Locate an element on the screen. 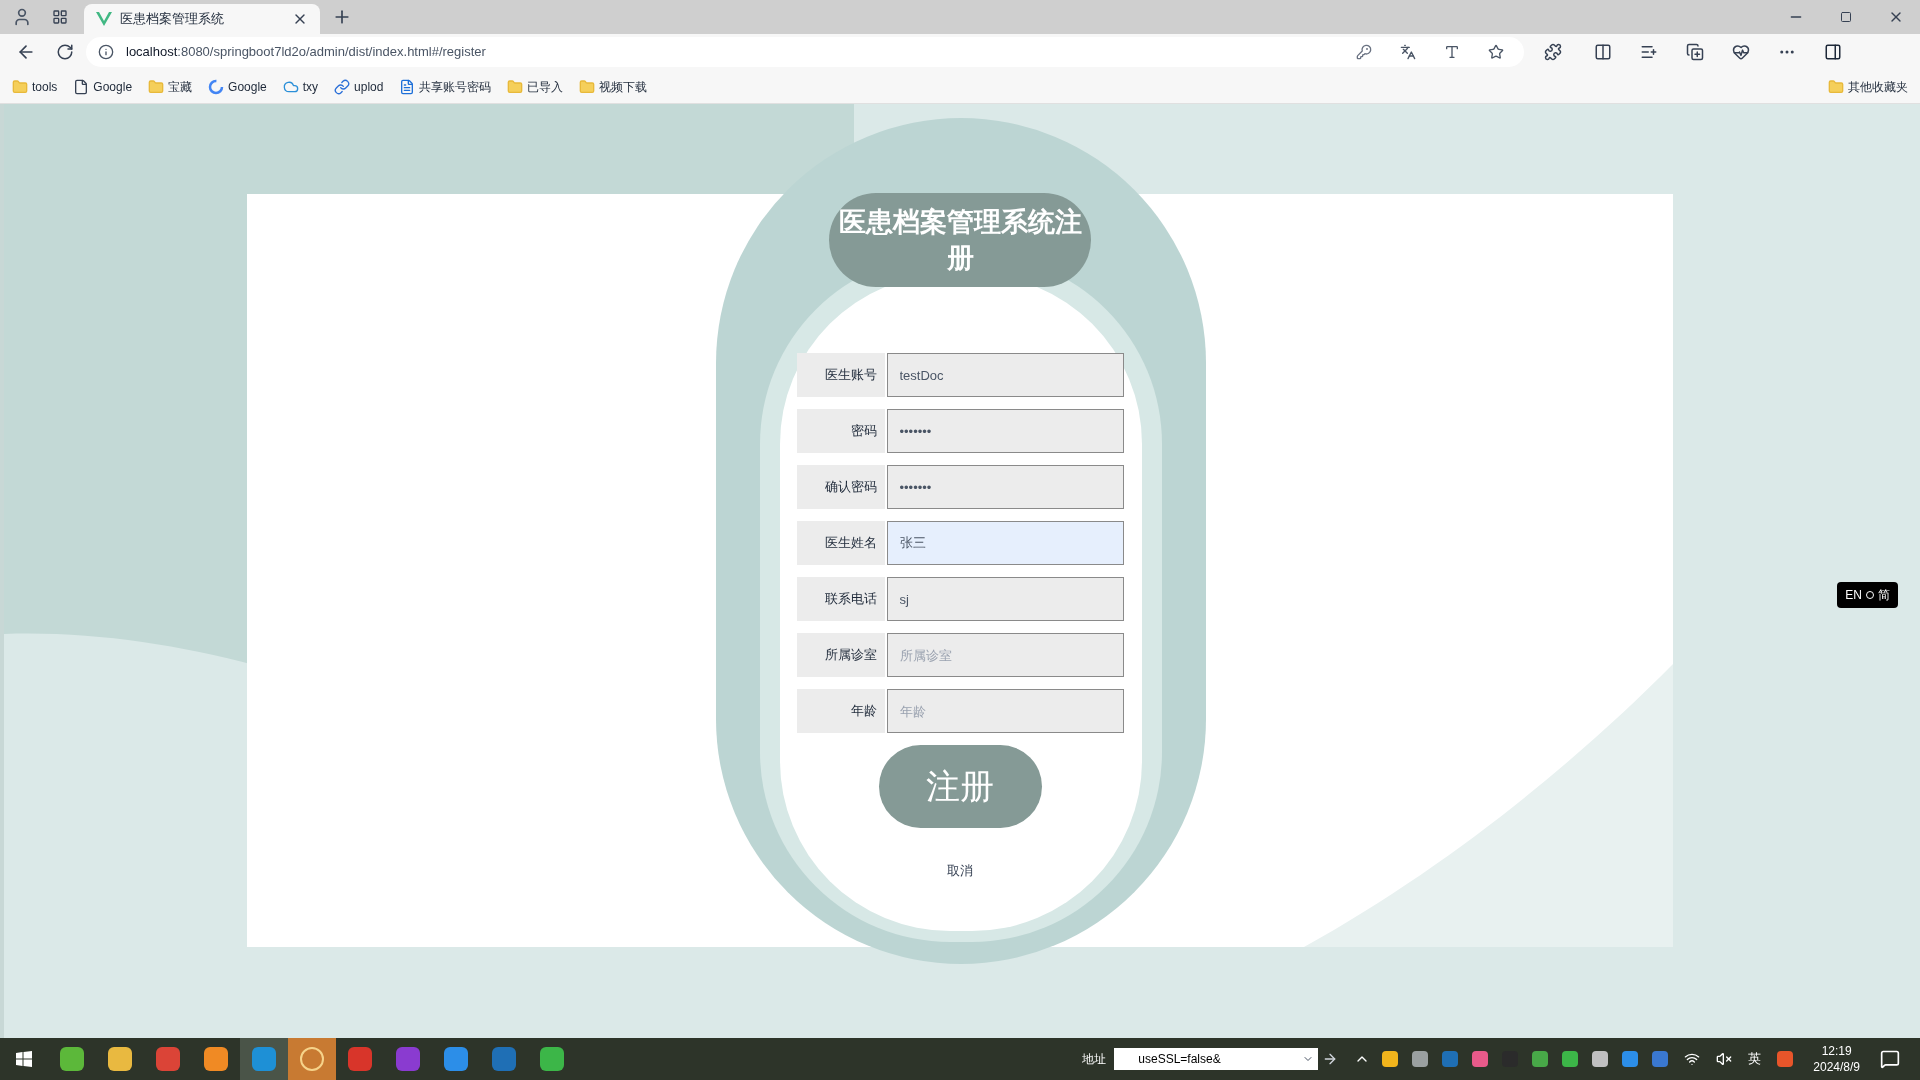 The width and height of the screenshot is (1920, 1080). favorite-star-icon is located at coordinates (1496, 52).